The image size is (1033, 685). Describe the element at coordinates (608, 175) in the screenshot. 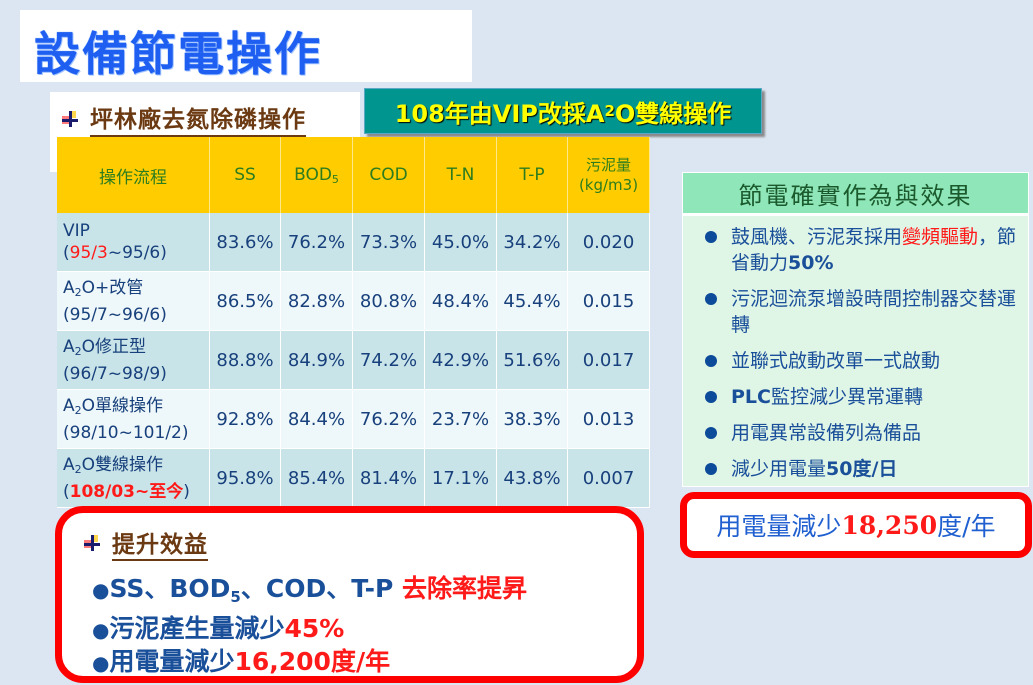

I see `header-sludge: 污泥量 (kg/m3)` at that location.